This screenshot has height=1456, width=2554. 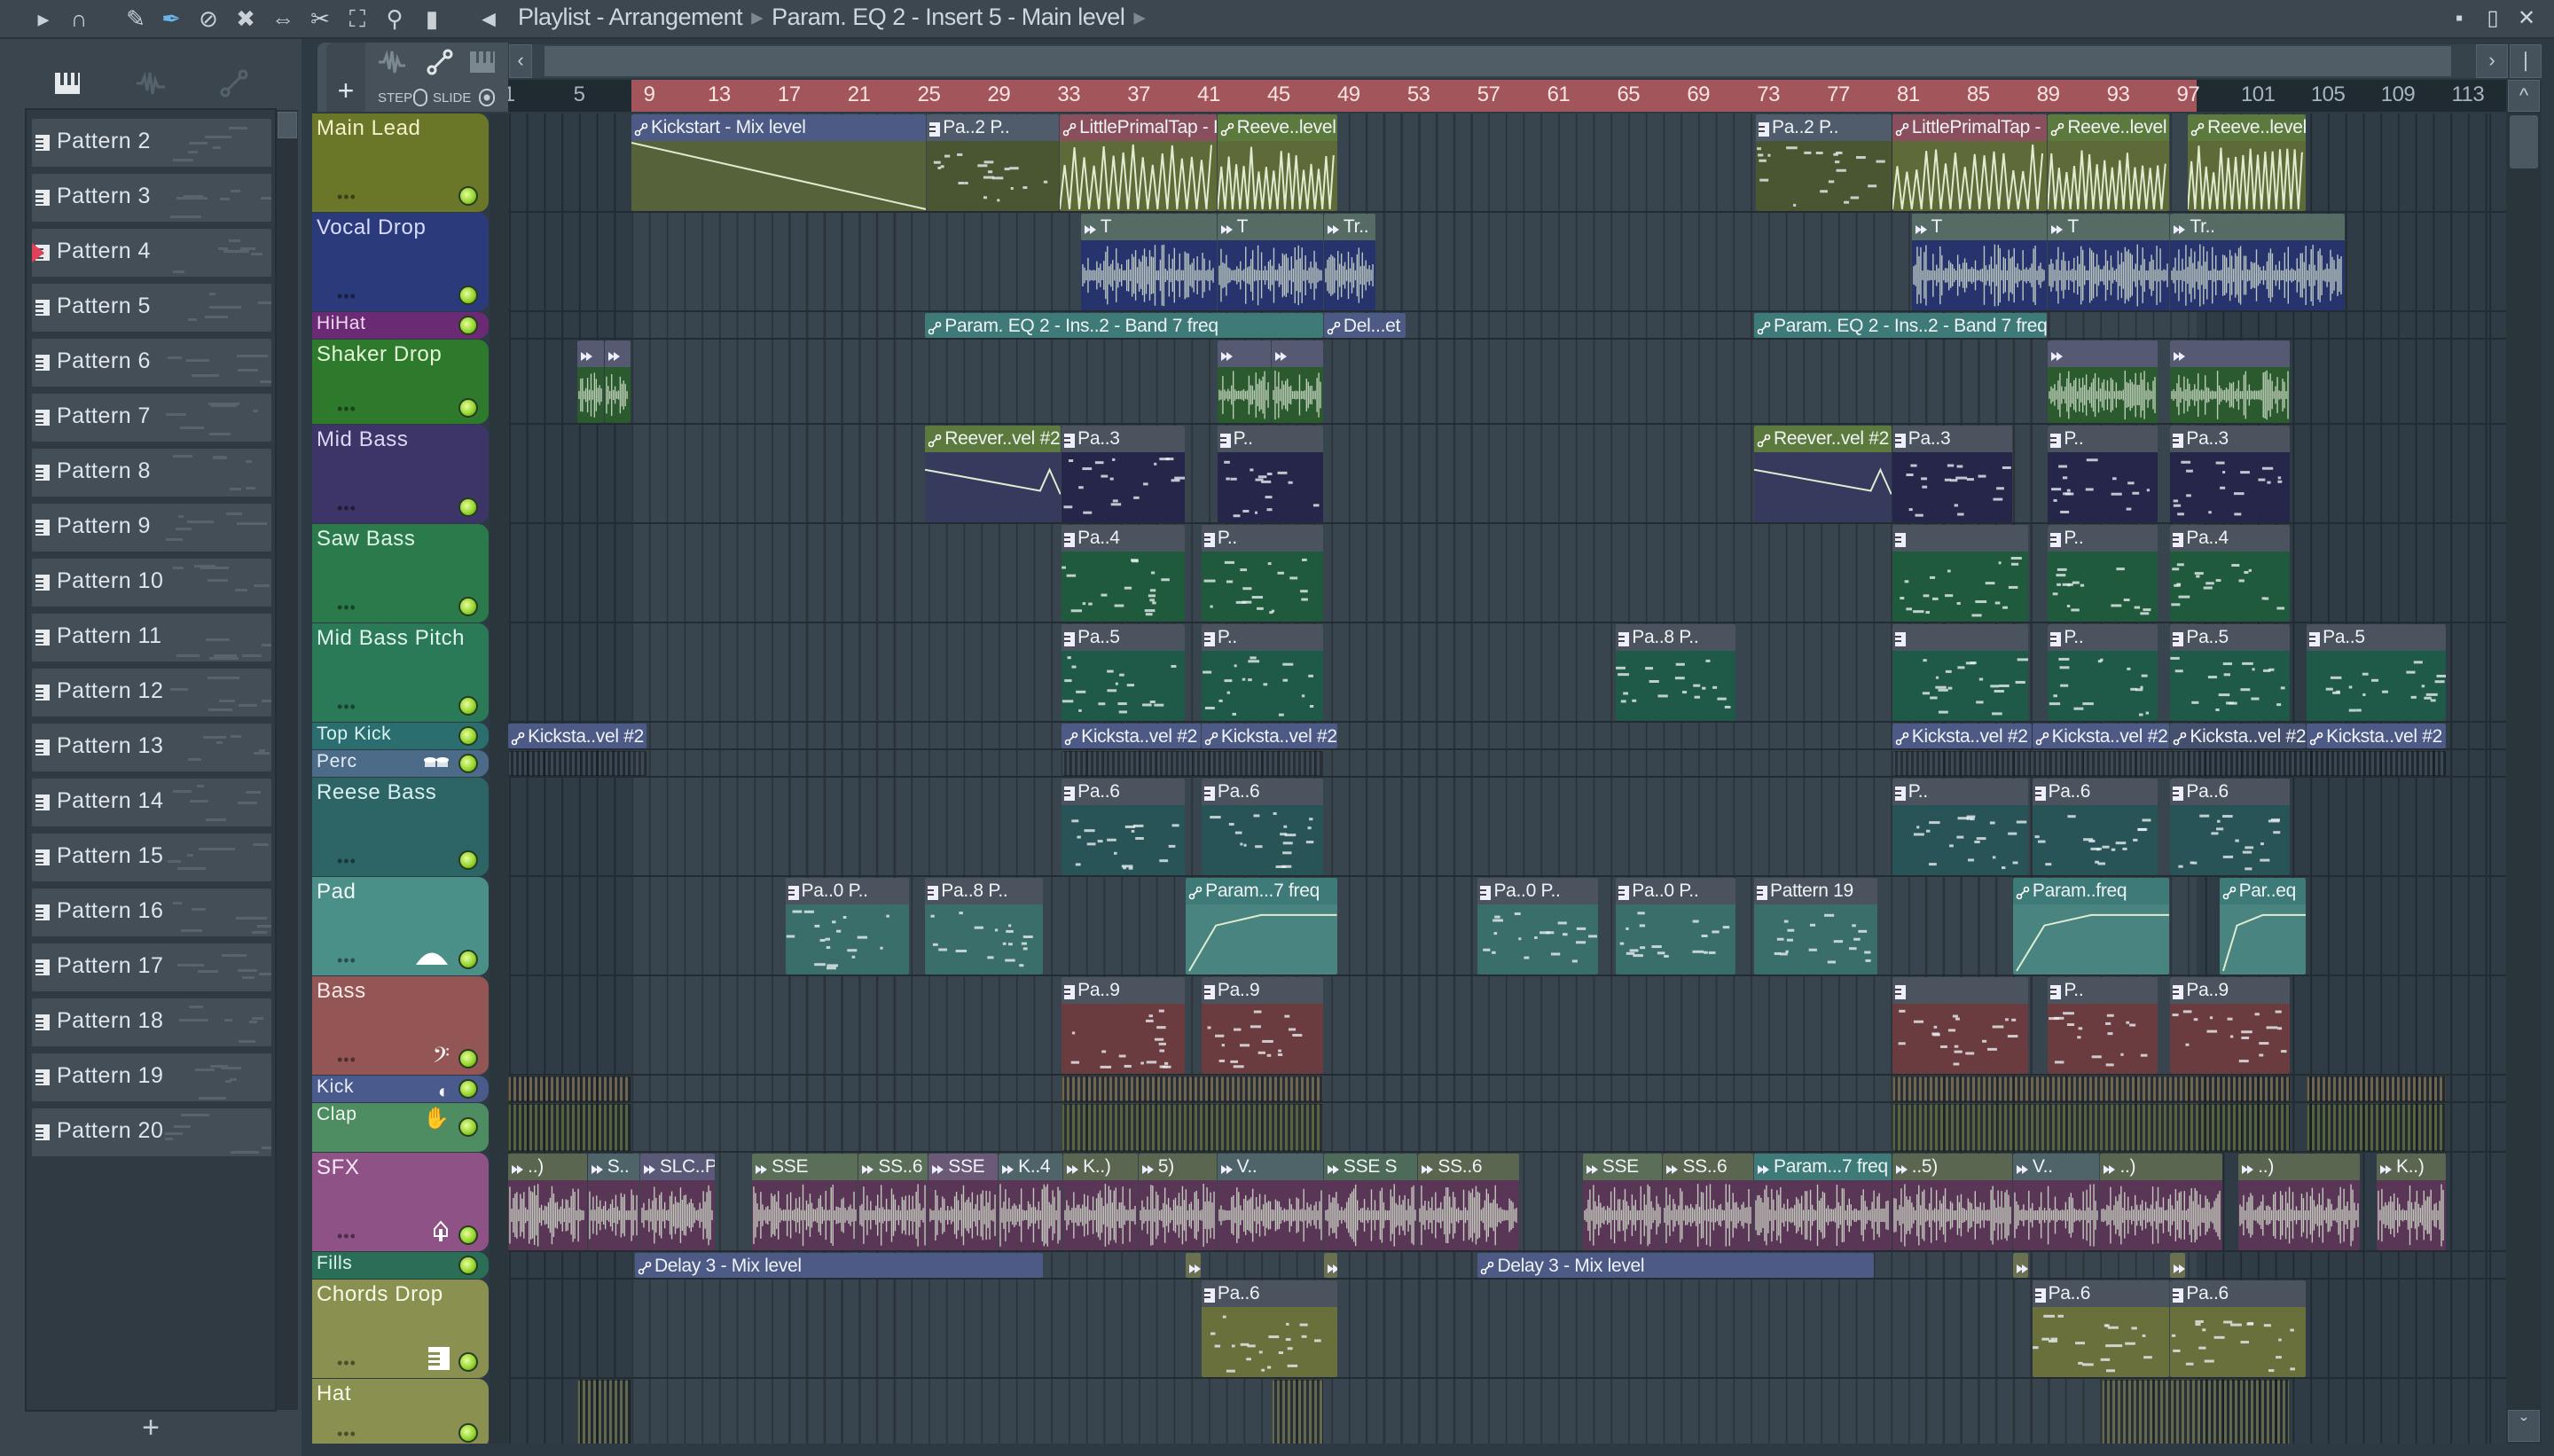 What do you see at coordinates (1708, 1167) in the screenshot?
I see `clip-header: SS..6` at bounding box center [1708, 1167].